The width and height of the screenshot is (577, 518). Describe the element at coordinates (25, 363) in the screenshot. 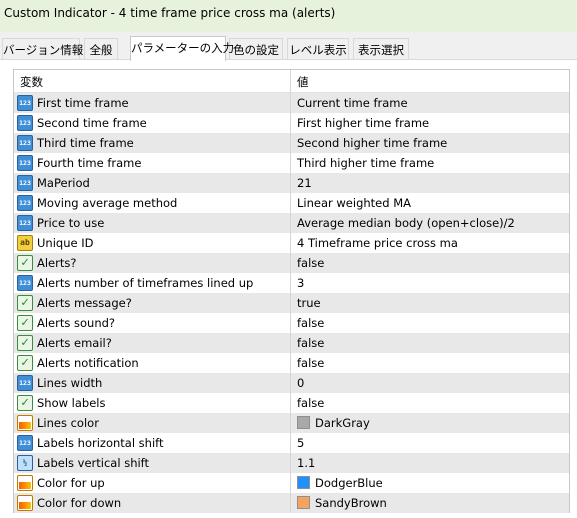

I see `boolean-type-icon: ✓` at that location.